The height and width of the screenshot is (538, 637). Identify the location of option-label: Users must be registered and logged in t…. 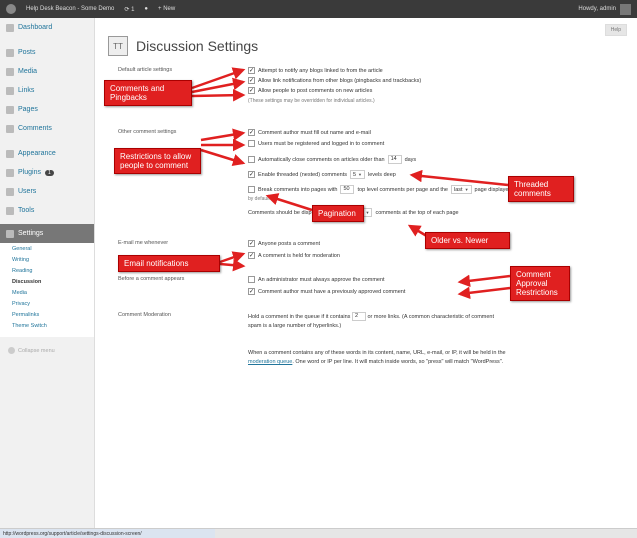
(321, 143).